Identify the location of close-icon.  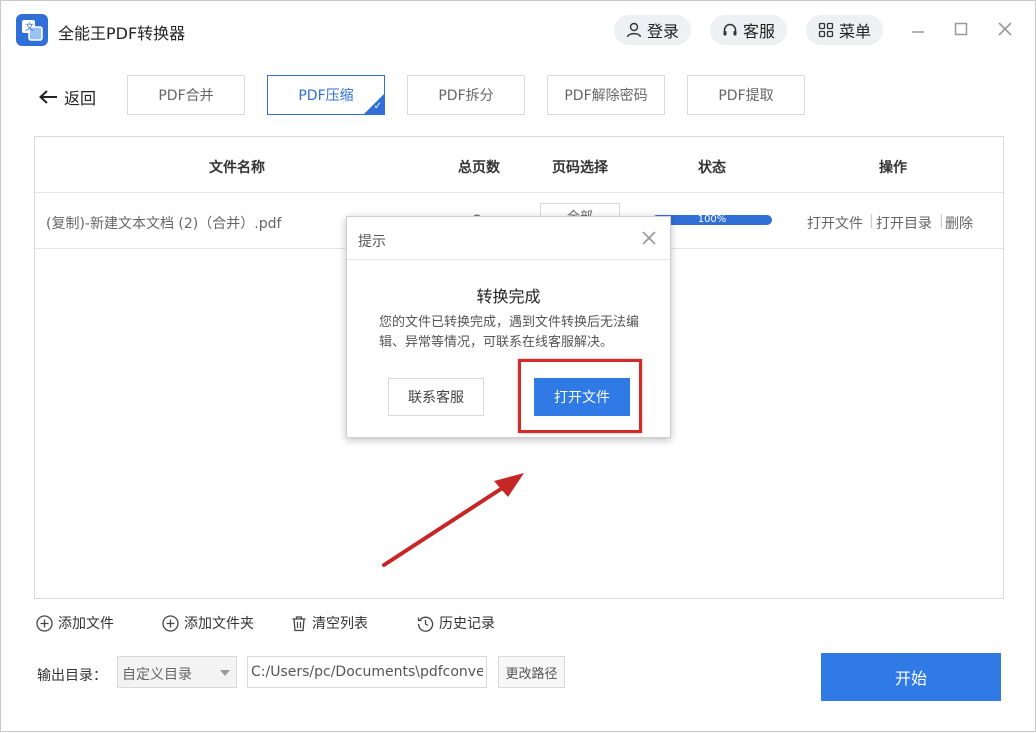
(649, 238).